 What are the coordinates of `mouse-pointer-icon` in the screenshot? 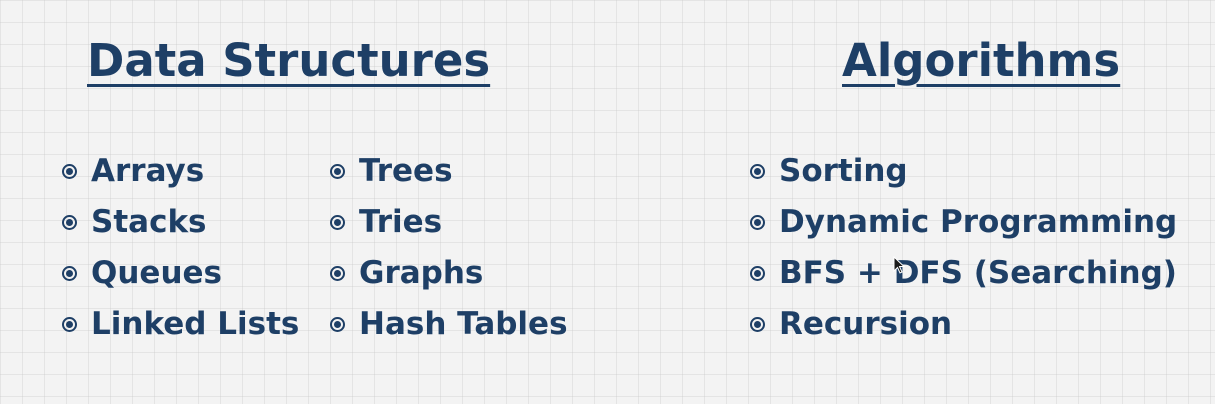 It's located at (899, 265).